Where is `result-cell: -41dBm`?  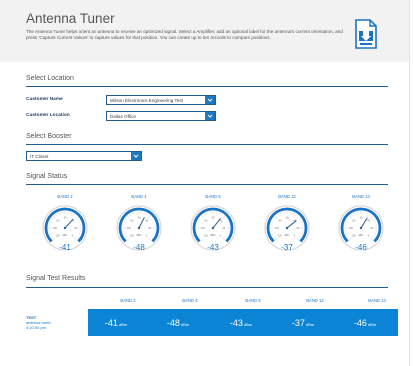
result-cell: -41dBm is located at coordinates (116, 323).